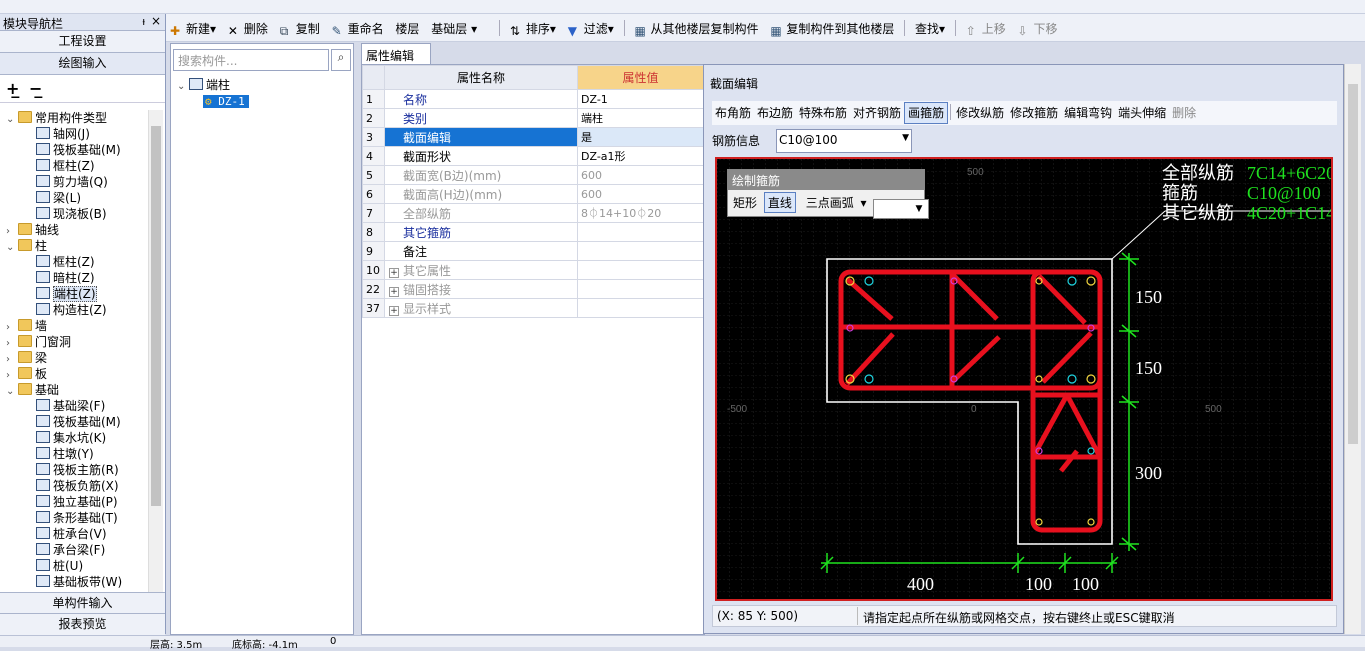 This screenshot has width=1365, height=651. Describe the element at coordinates (591, 29) in the screenshot. I see `filter-button: ▼ 过滤▾` at that location.